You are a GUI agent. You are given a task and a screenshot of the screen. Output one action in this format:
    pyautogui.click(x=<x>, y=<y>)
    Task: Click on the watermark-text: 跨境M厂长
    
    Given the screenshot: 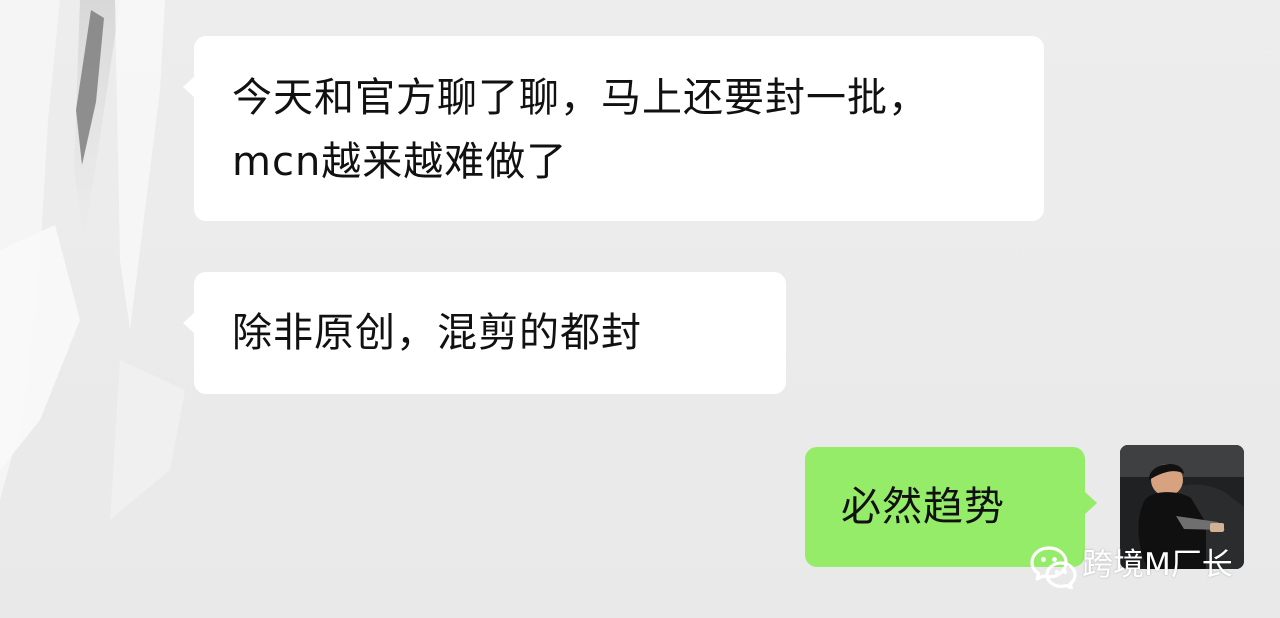 What is the action you would take?
    pyautogui.click(x=1157, y=565)
    